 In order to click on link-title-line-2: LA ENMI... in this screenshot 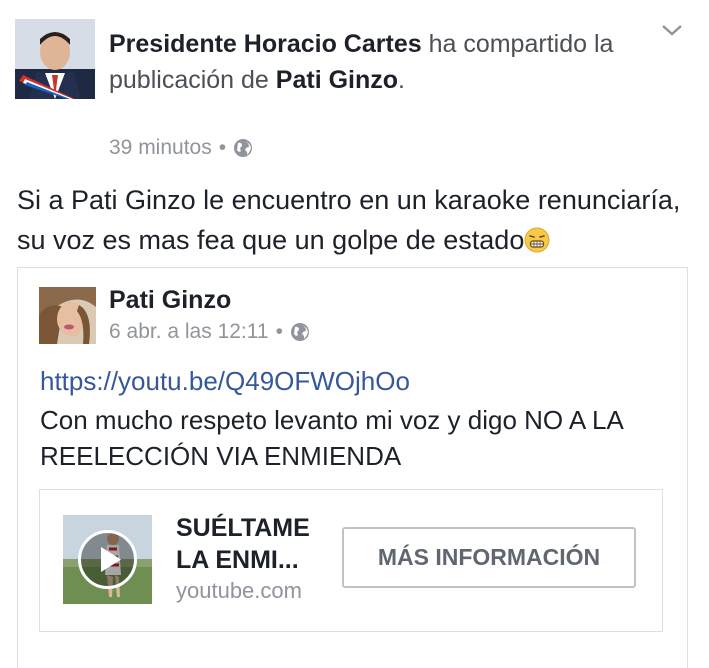, I will do `click(237, 560)`.